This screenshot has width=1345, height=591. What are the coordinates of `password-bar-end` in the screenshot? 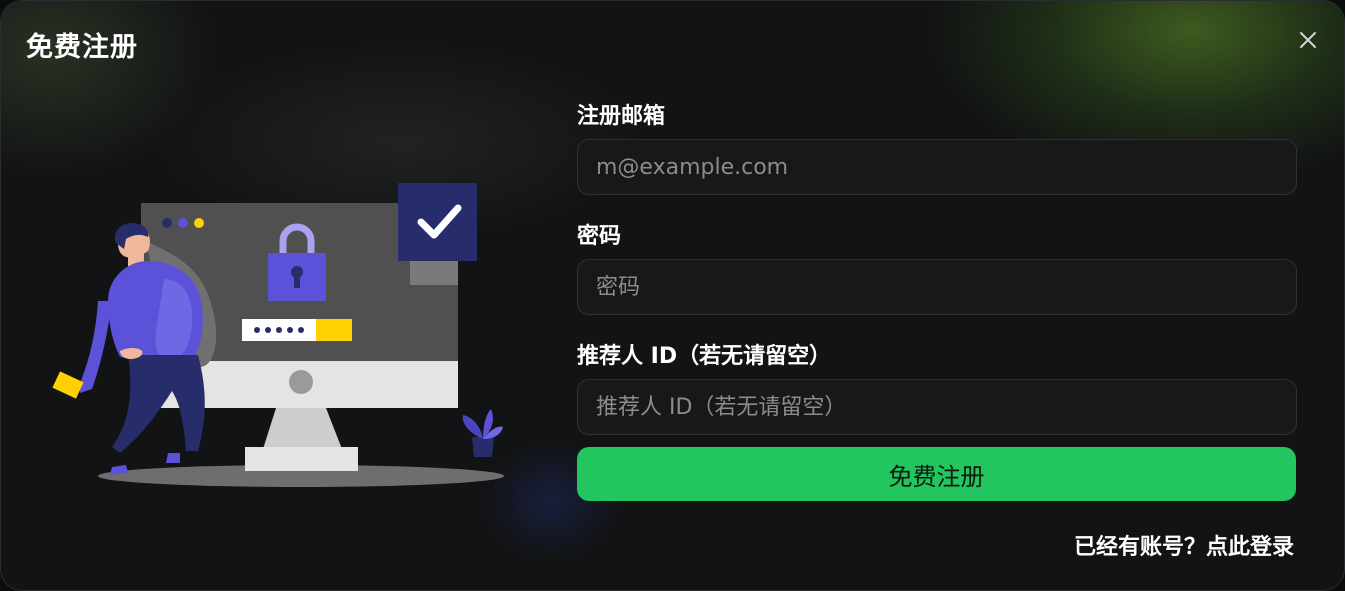 It's located at (334, 330).